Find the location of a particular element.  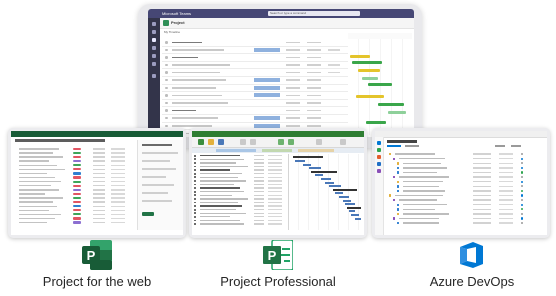

teams-icon is located at coordinates (154, 40).